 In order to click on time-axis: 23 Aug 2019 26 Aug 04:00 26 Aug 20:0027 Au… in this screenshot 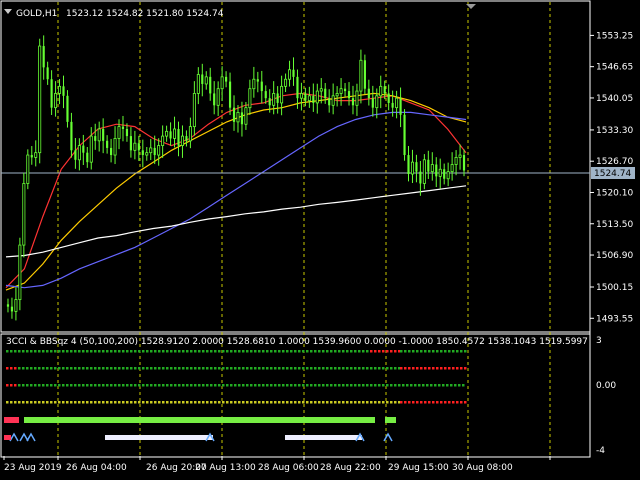, I will do `click(277, 464)`.